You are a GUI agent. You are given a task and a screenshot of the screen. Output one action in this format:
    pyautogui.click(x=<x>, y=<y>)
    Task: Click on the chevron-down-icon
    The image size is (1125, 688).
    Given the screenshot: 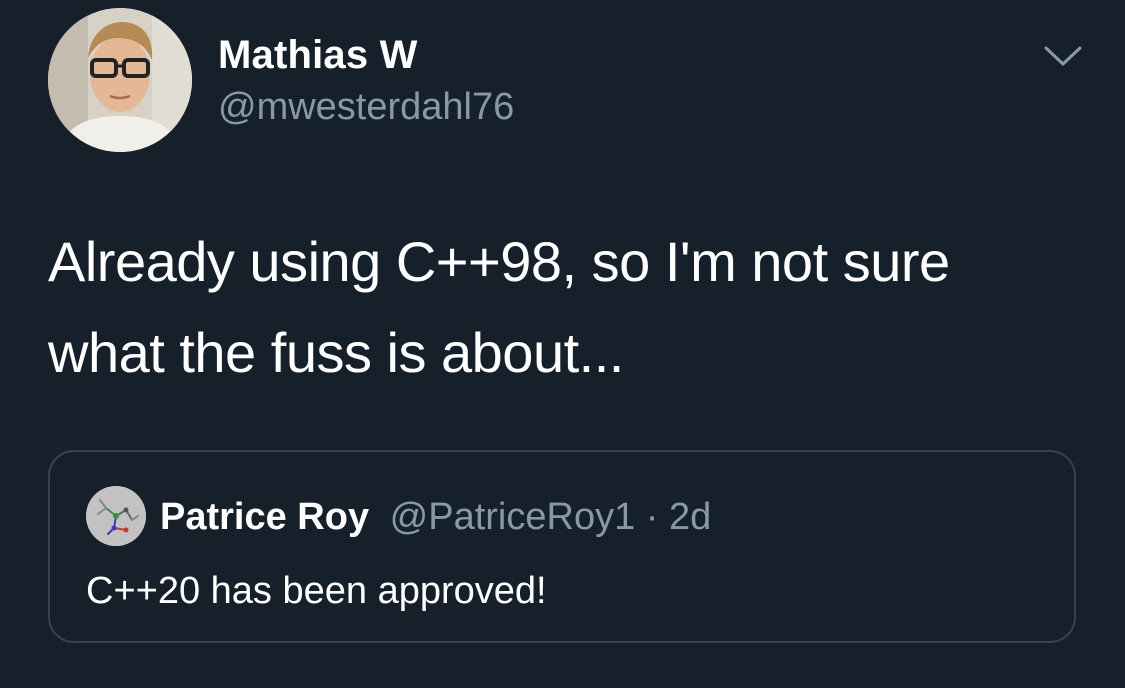 What is the action you would take?
    pyautogui.click(x=1063, y=56)
    